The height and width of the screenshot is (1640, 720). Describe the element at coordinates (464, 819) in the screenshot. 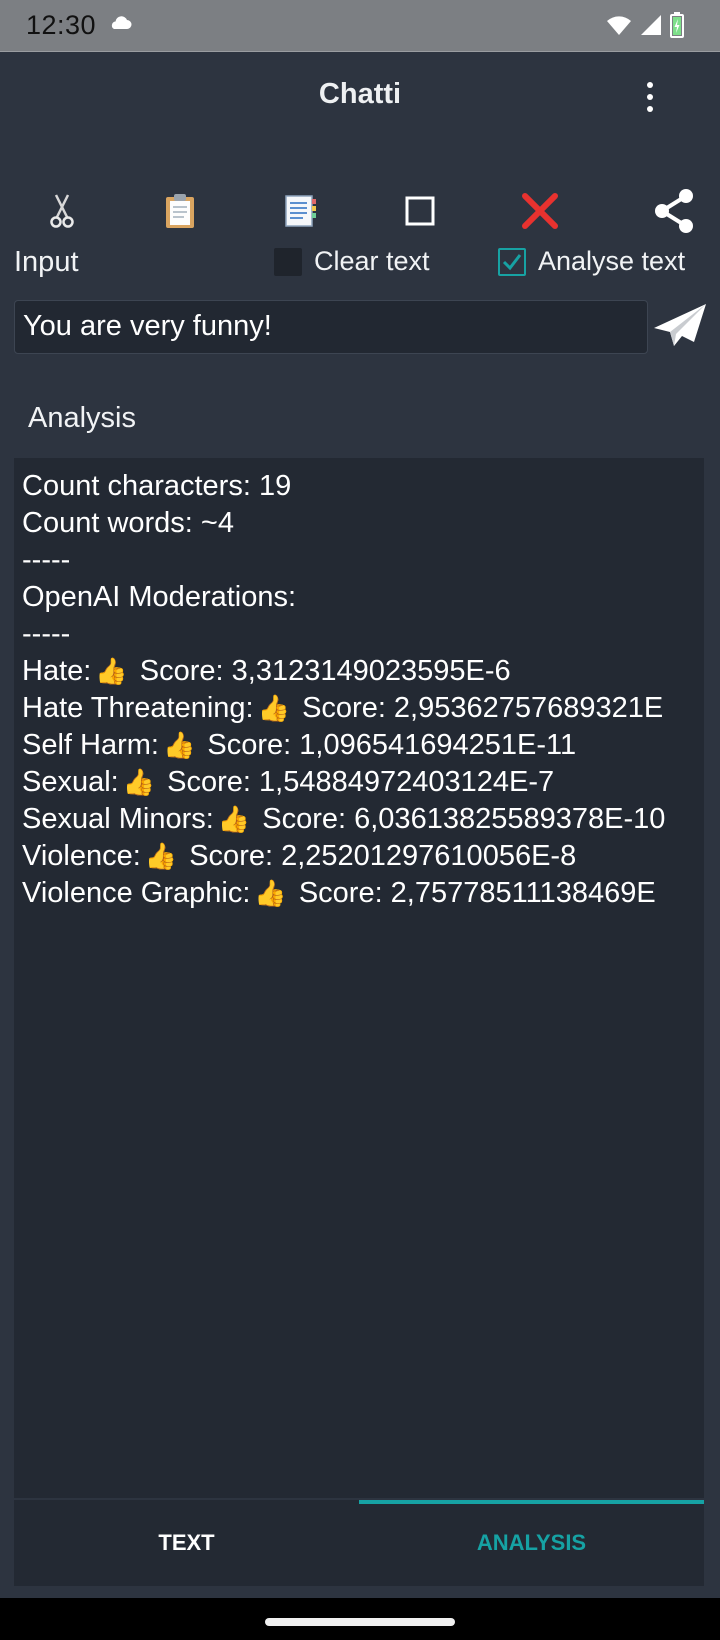

I see `category-score: Score: 6,03613825589378E-10` at that location.